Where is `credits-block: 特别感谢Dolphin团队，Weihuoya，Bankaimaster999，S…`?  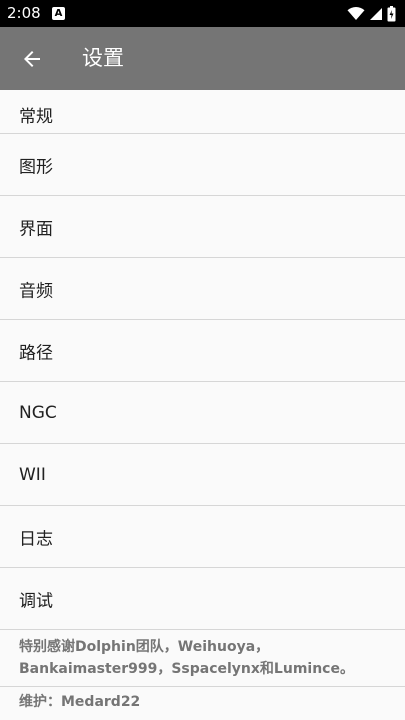
credits-block: 特别感谢Dolphin团队，Weihuoya，Bankaimaster999，S… is located at coordinates (202, 672).